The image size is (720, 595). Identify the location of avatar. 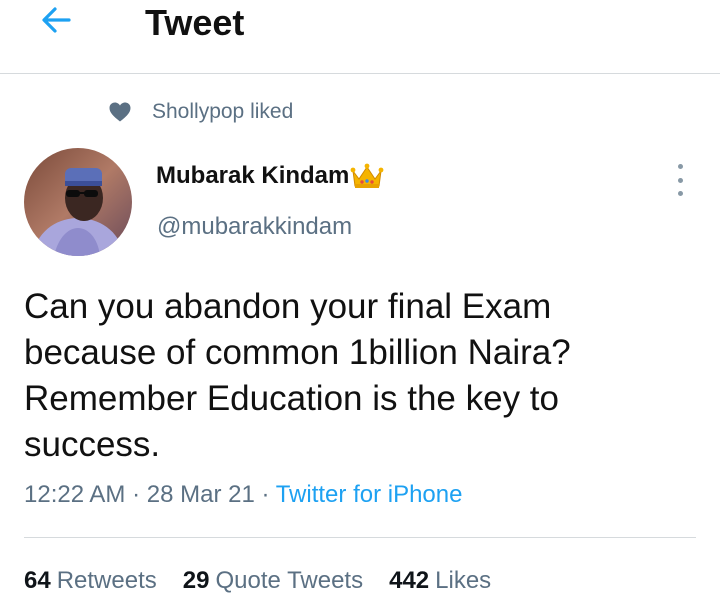
(78, 202).